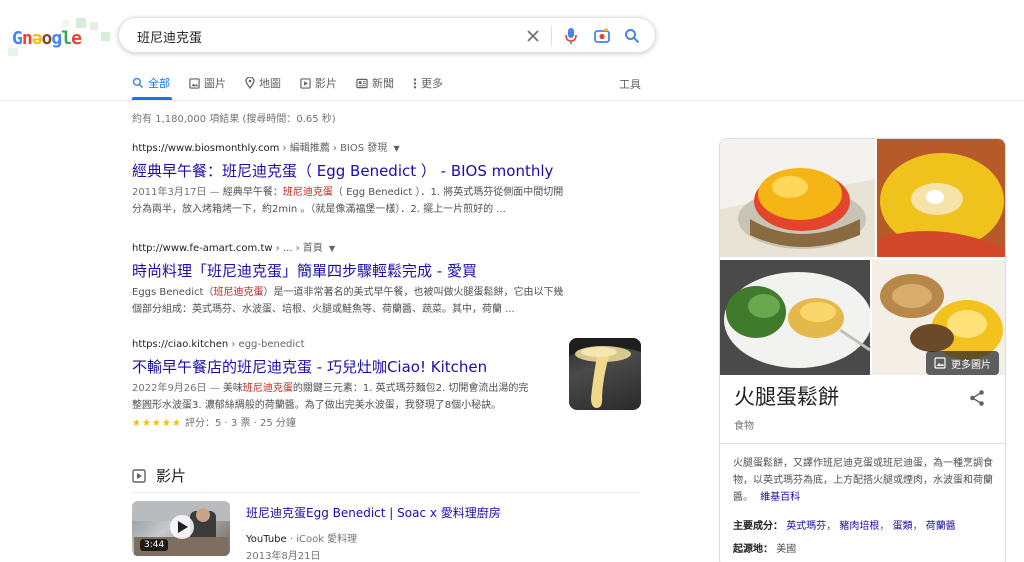 Image resolution: width=1024 pixels, height=562 pixels. What do you see at coordinates (386, 492) in the screenshot?
I see `section-divider` at bounding box center [386, 492].